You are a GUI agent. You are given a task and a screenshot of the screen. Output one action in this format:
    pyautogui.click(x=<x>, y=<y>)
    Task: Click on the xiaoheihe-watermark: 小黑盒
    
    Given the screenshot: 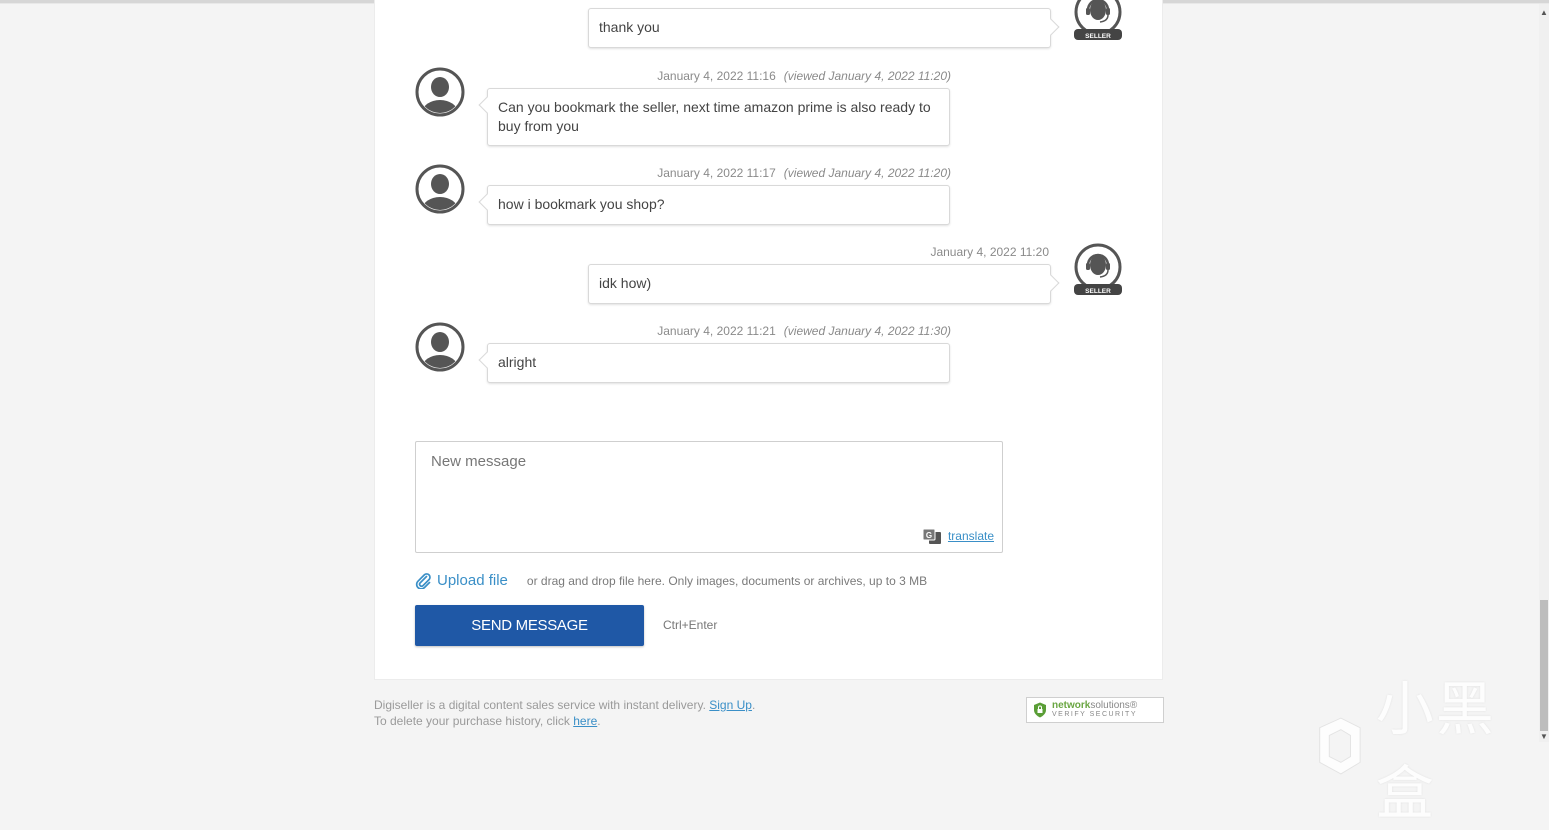 What is the action you would take?
    pyautogui.click(x=1430, y=746)
    